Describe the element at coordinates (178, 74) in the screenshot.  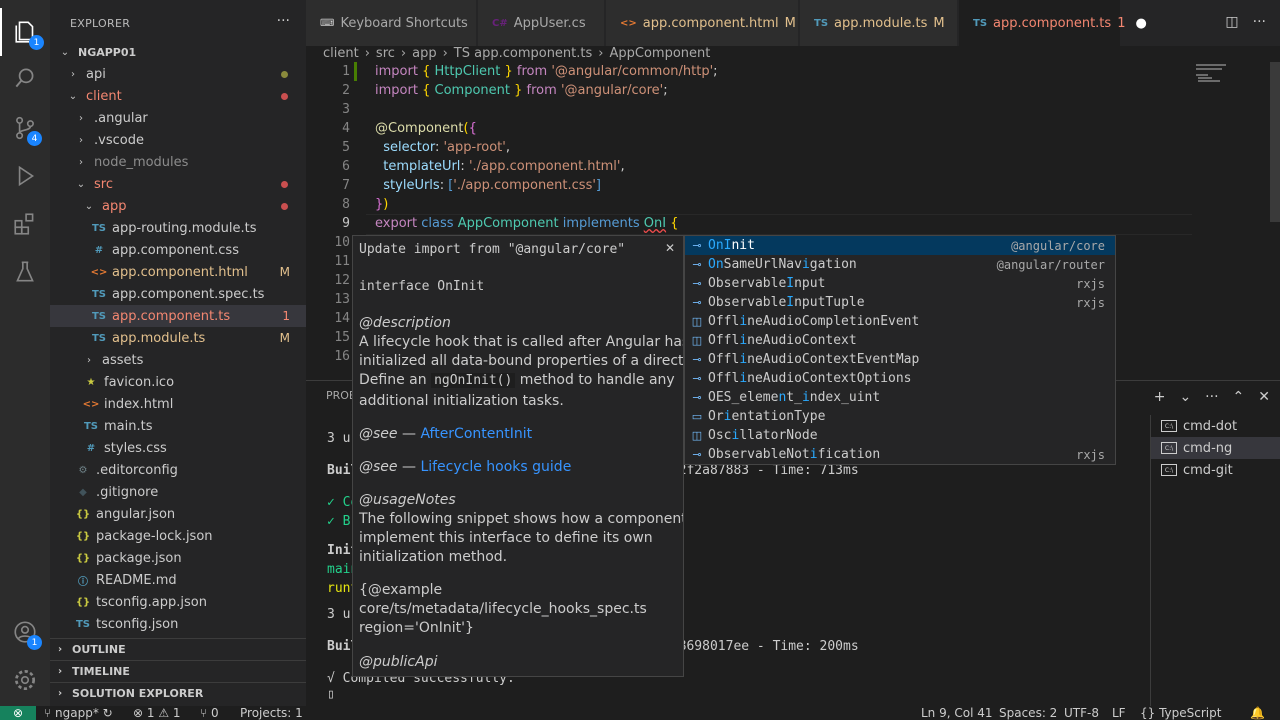
I see `folder-item: › api` at that location.